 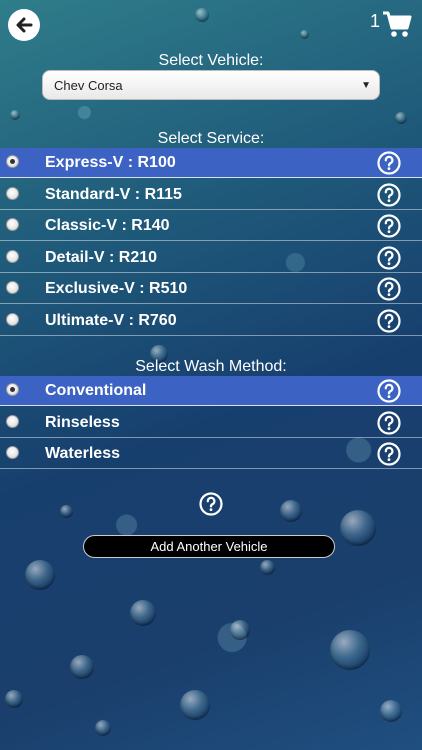 What do you see at coordinates (116, 288) in the screenshot?
I see `service-option-label: Exclusive-V : R510` at bounding box center [116, 288].